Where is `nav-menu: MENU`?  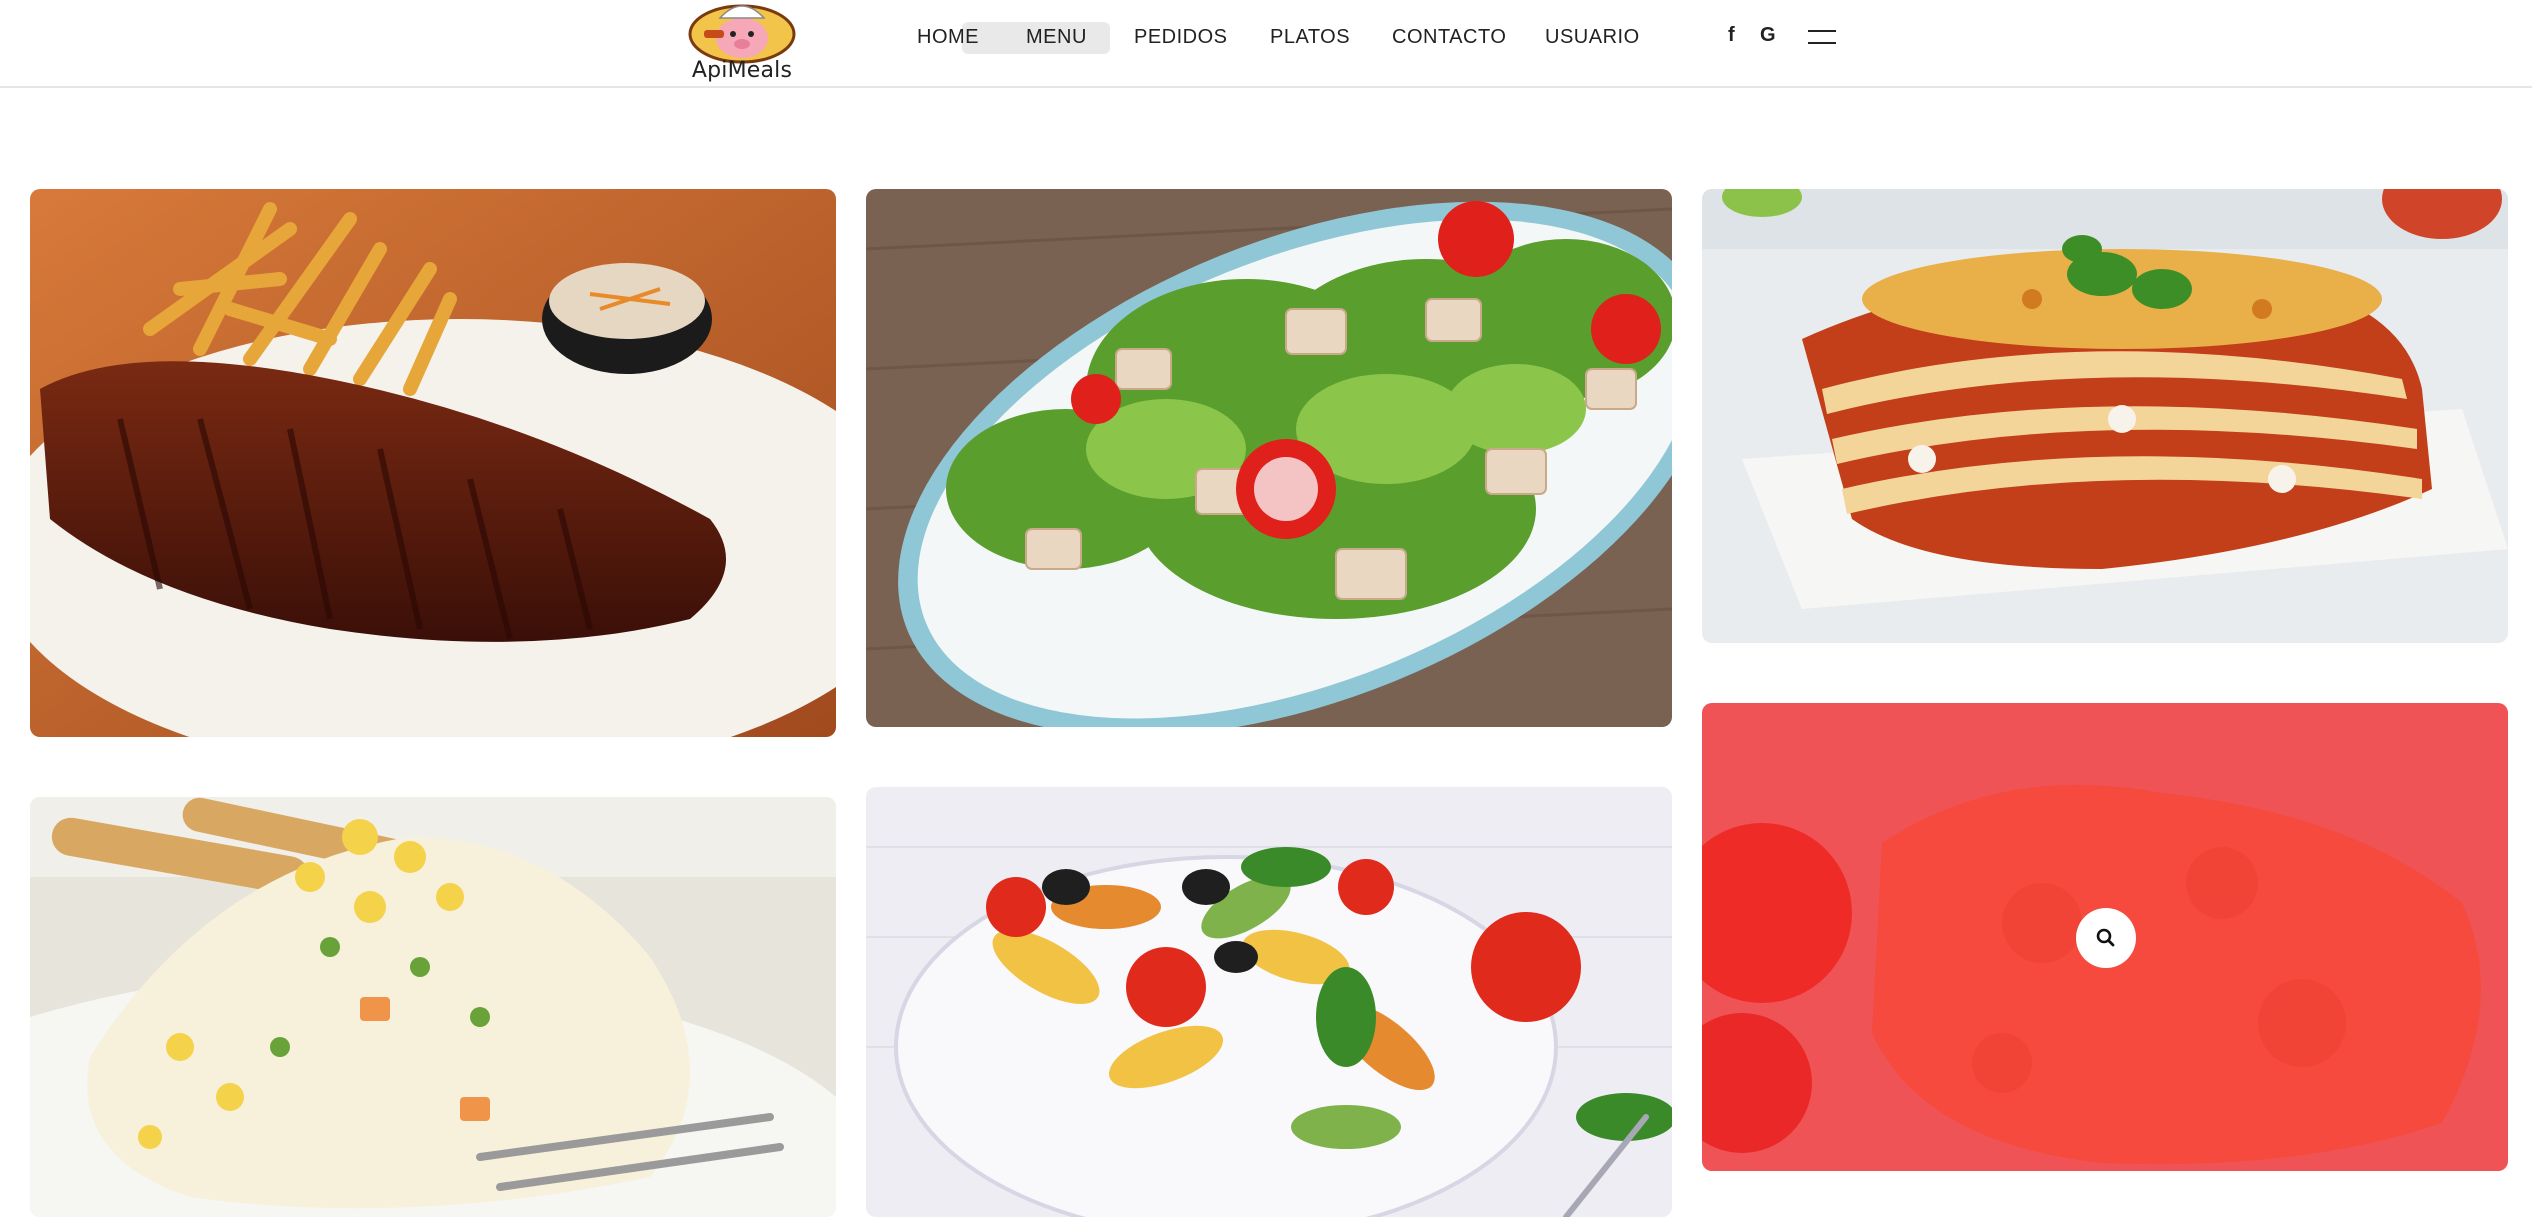
nav-menu: MENU is located at coordinates (1056, 37).